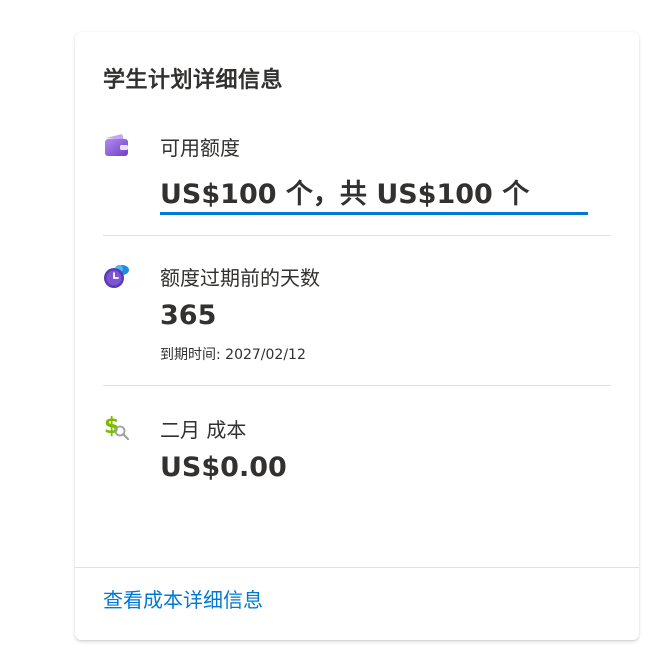 The image size is (648, 662). What do you see at coordinates (117, 146) in the screenshot?
I see `wallet-icon` at bounding box center [117, 146].